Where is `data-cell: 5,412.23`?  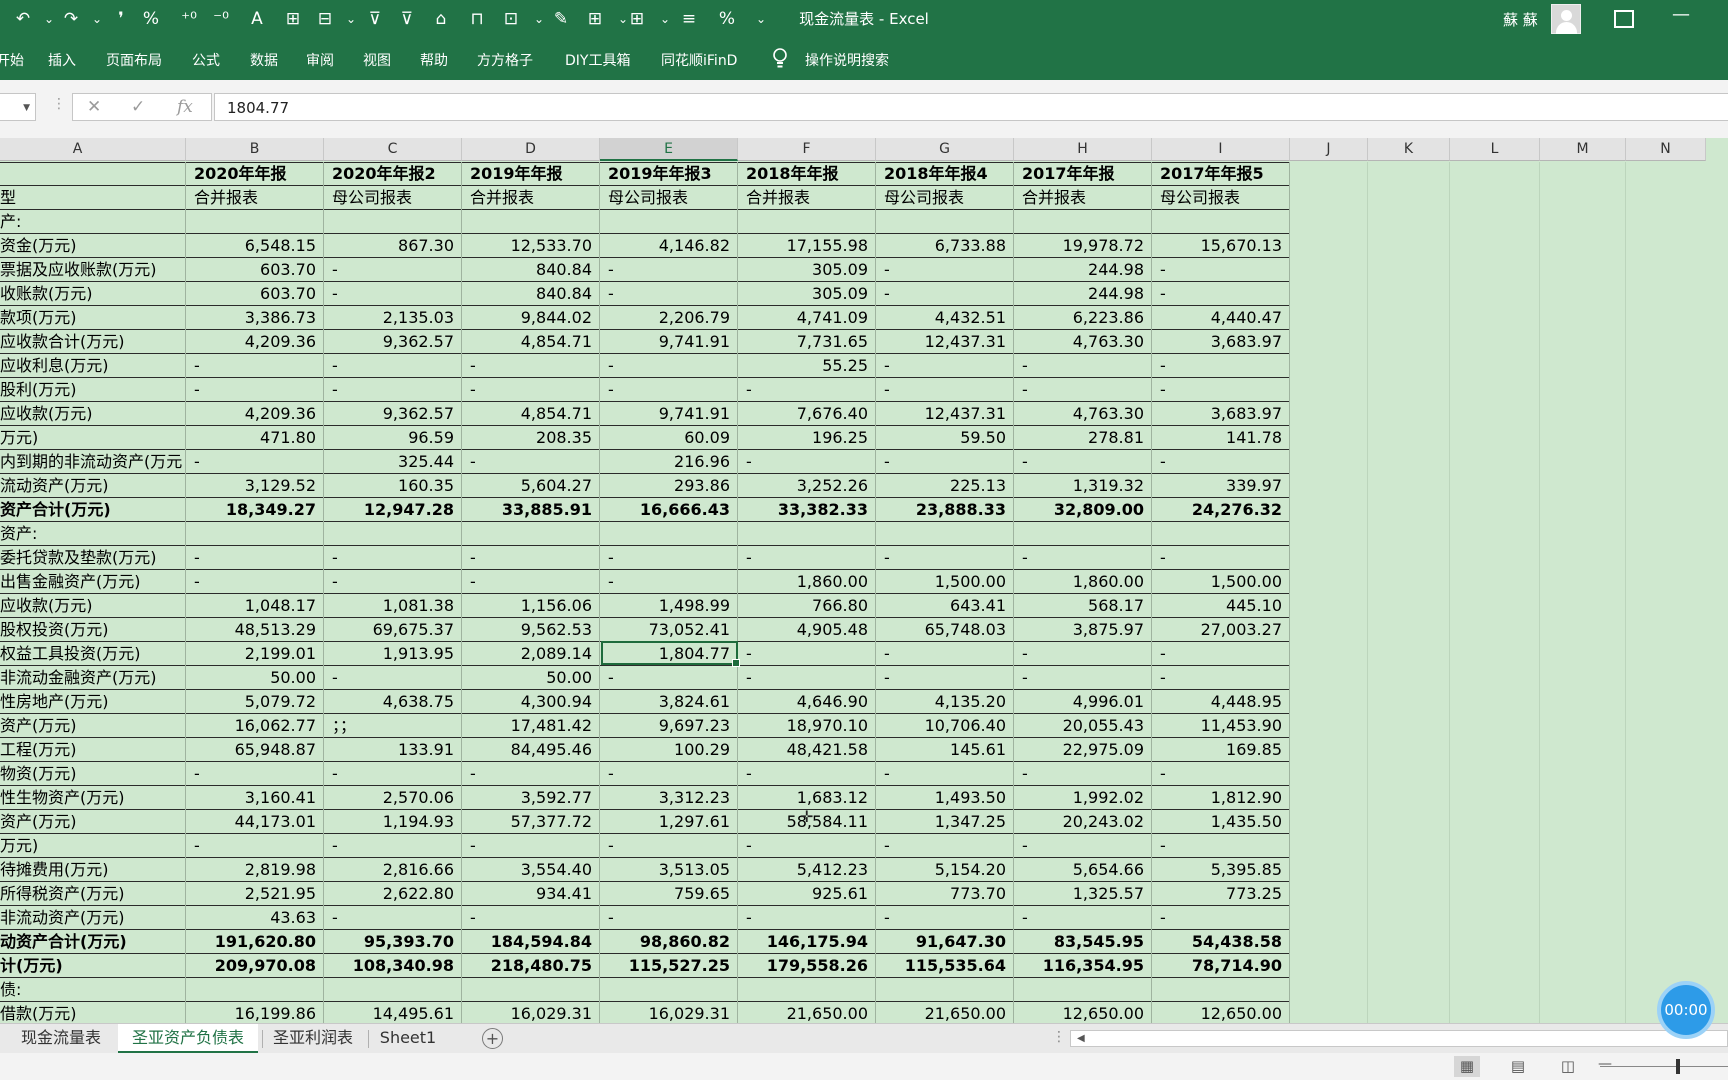
data-cell: 5,412.23 is located at coordinates (807, 870).